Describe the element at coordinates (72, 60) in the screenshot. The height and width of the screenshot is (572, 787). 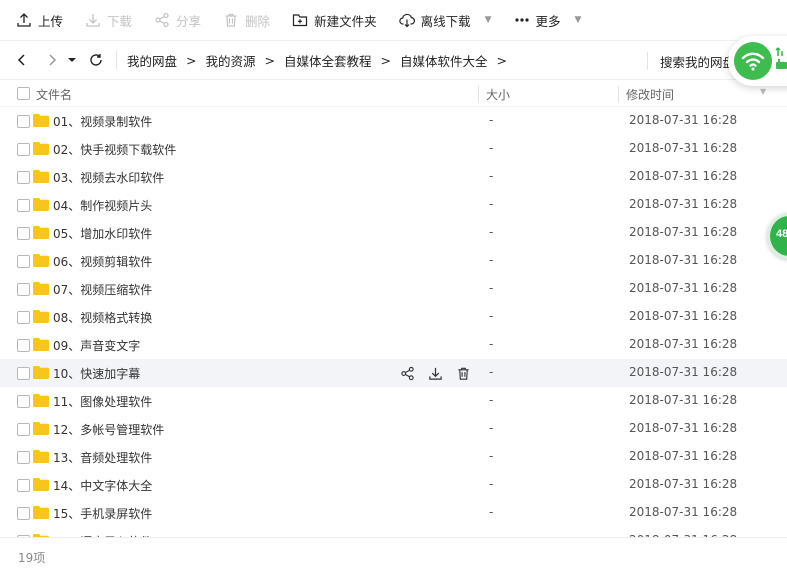
I see `history-dropdown-icon` at that location.